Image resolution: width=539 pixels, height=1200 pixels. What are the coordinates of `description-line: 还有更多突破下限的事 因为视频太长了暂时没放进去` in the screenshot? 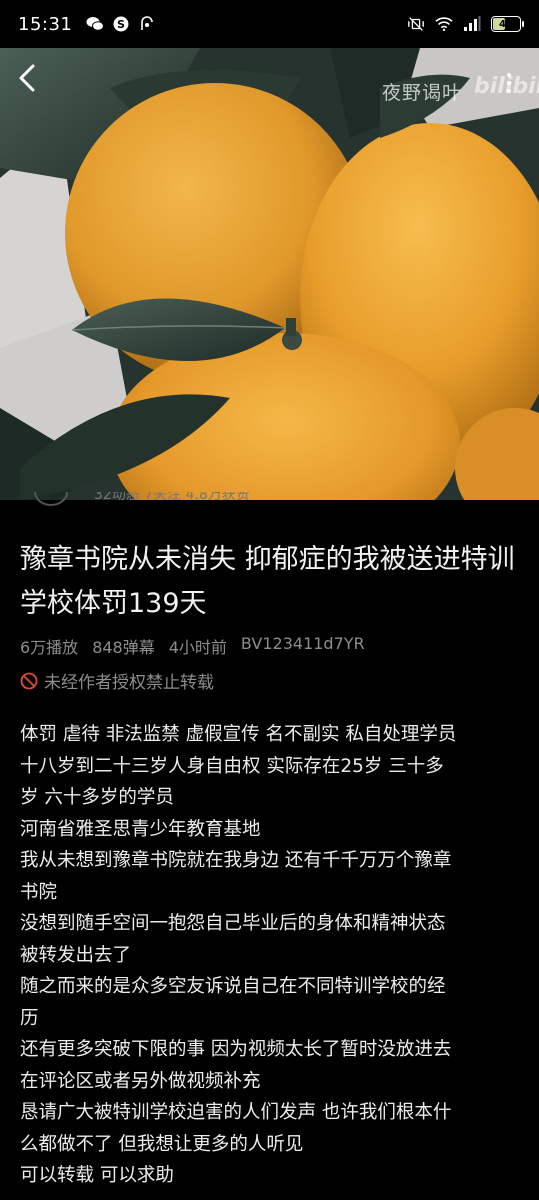 It's located at (236, 1049).